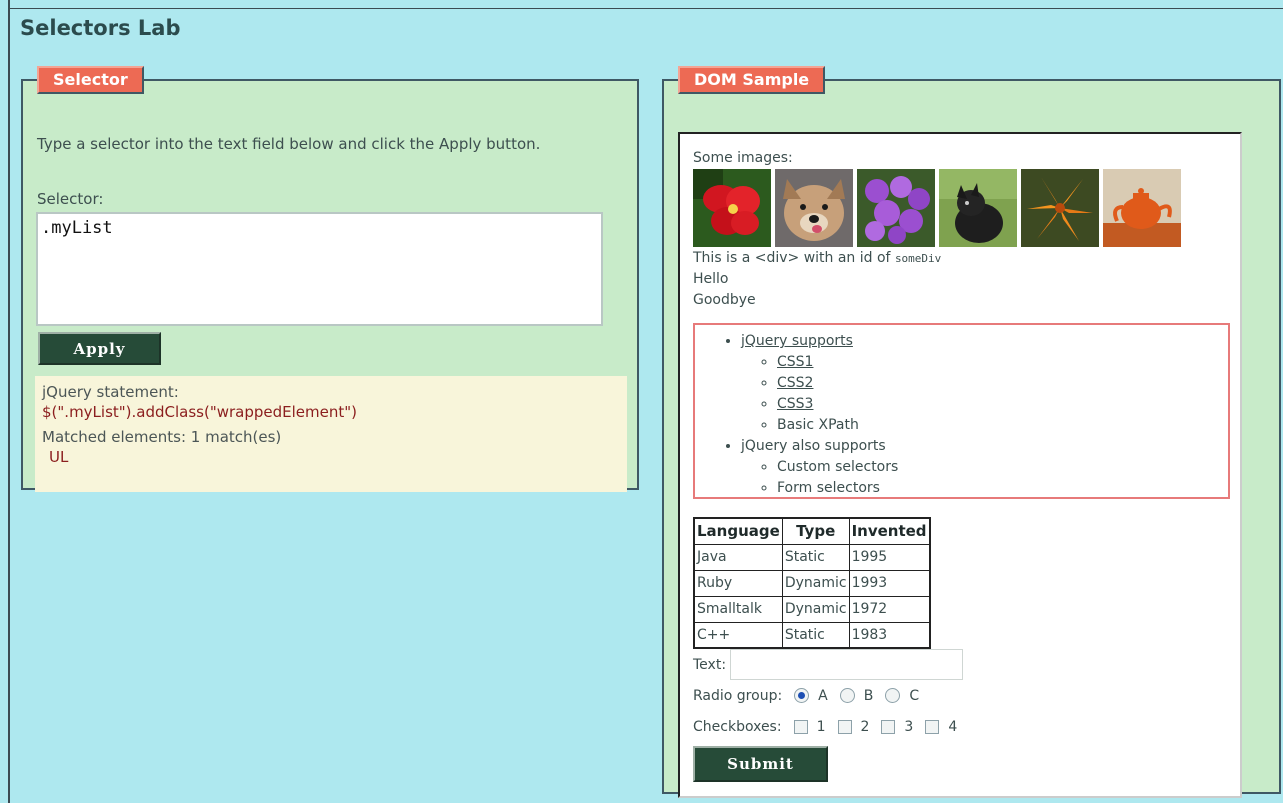 This screenshot has height=803, width=1283. Describe the element at coordinates (918, 258) in the screenshot. I see `div-id: someDiv` at that location.